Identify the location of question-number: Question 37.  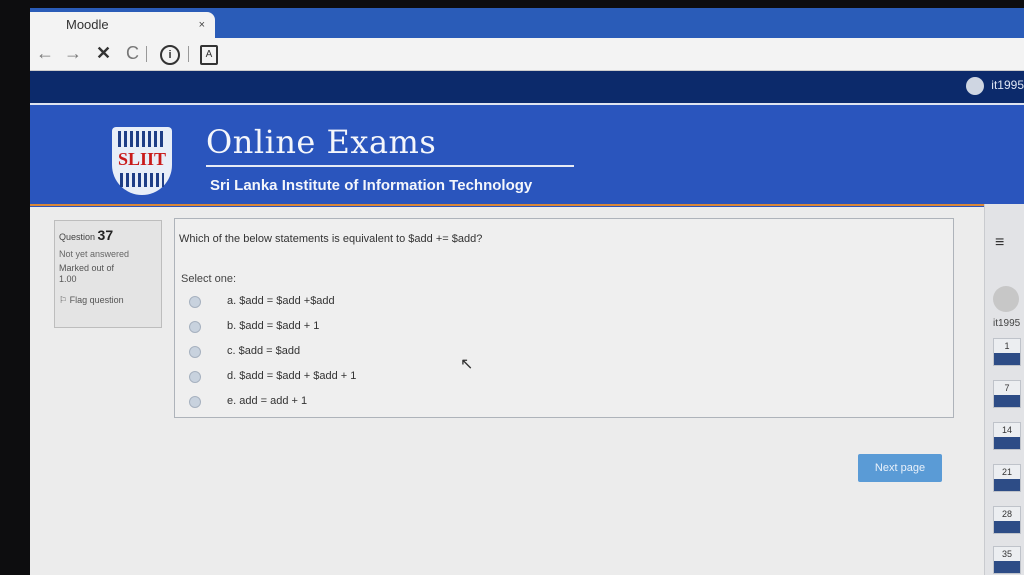
(108, 235).